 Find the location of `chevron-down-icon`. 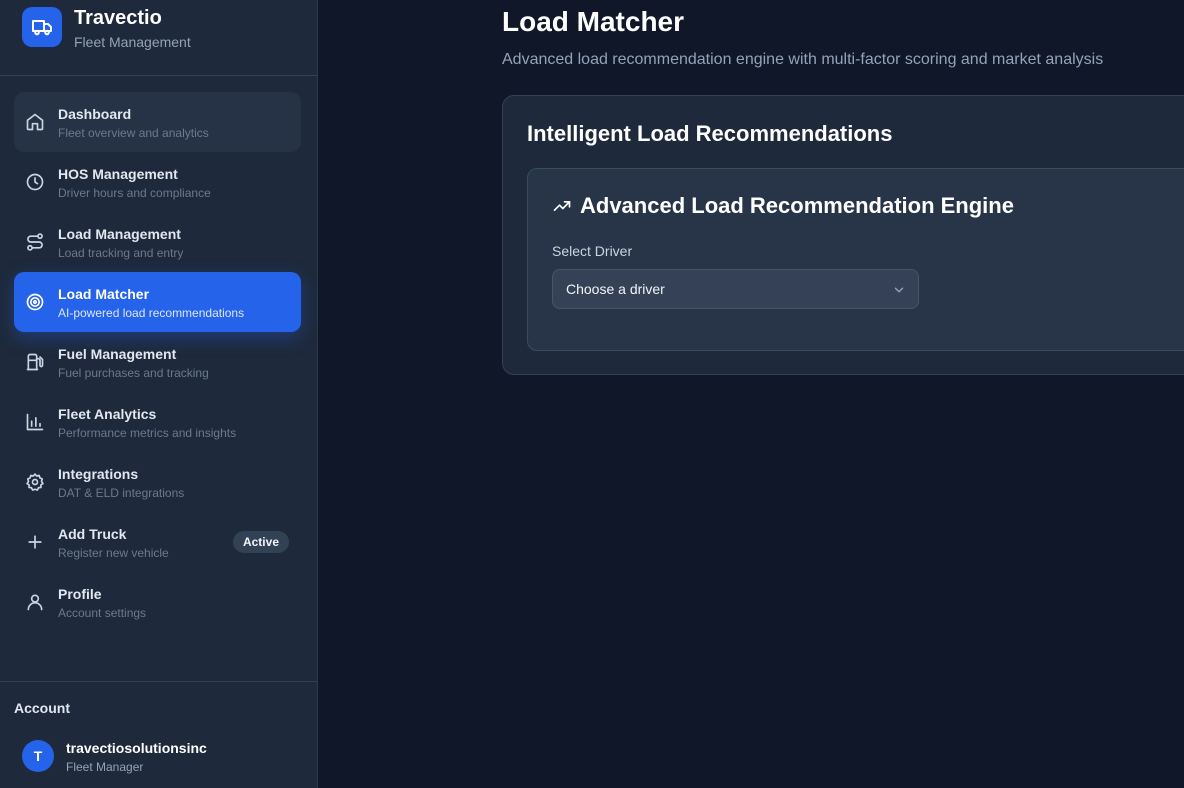

chevron-down-icon is located at coordinates (899, 290).